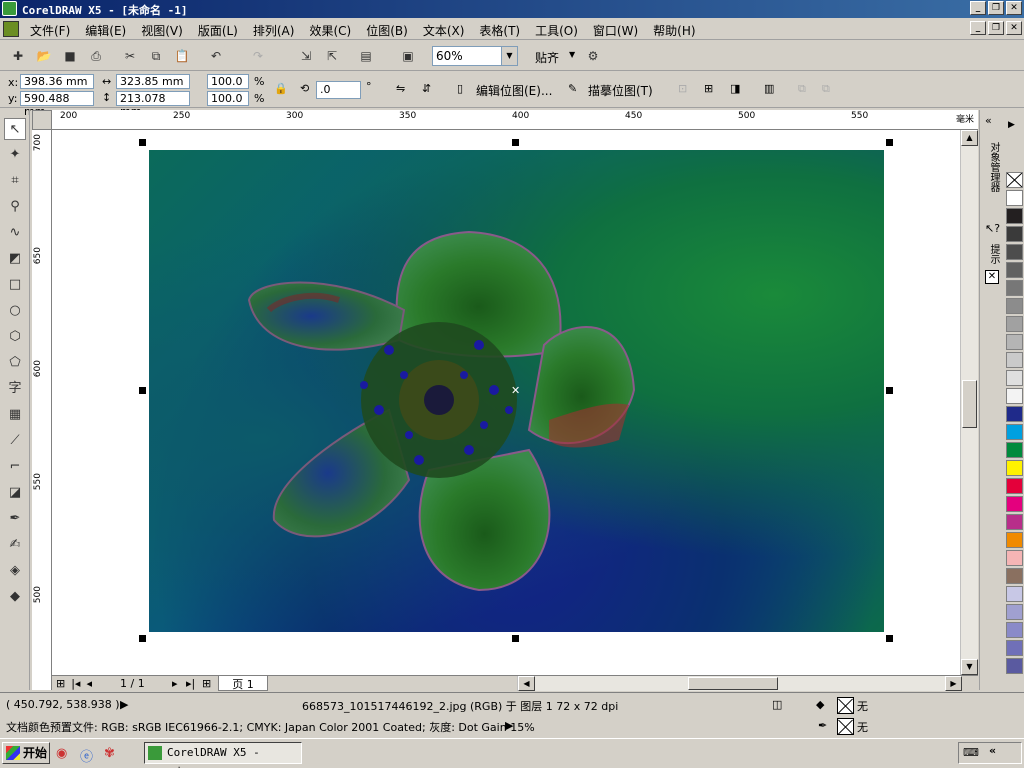 This screenshot has height=768, width=1024. What do you see at coordinates (993, 167) in the screenshot?
I see `object-manager-tab: 对象管理器` at bounding box center [993, 167].